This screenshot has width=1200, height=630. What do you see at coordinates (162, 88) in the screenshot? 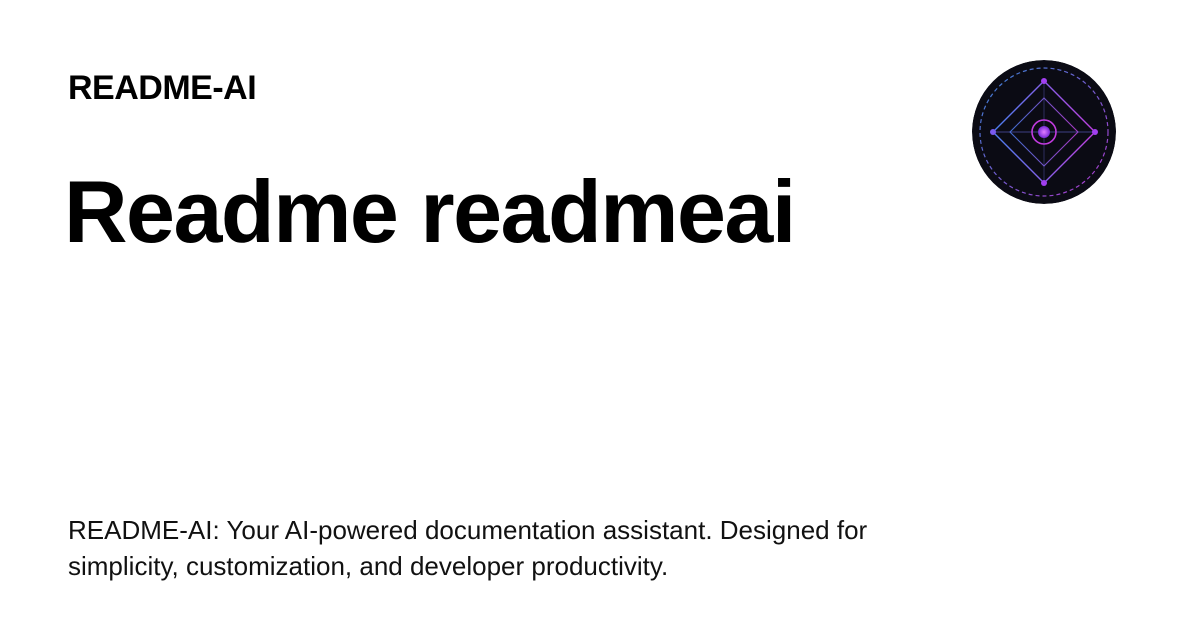
I see `site-name: README-AI` at bounding box center [162, 88].